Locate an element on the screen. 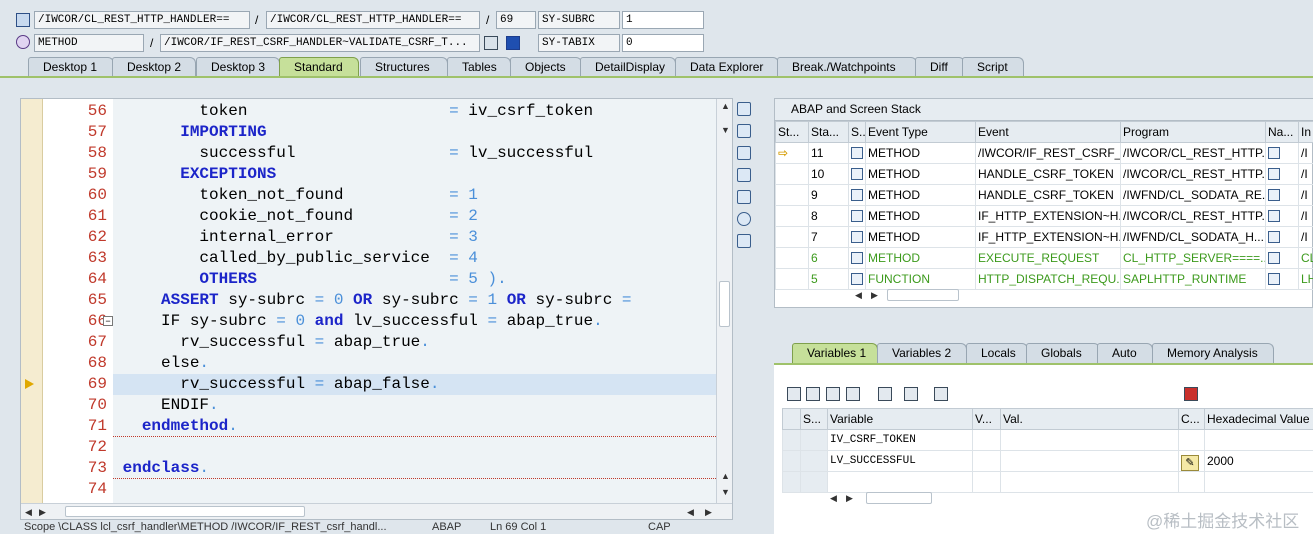  delete-icon is located at coordinates (794, 394).